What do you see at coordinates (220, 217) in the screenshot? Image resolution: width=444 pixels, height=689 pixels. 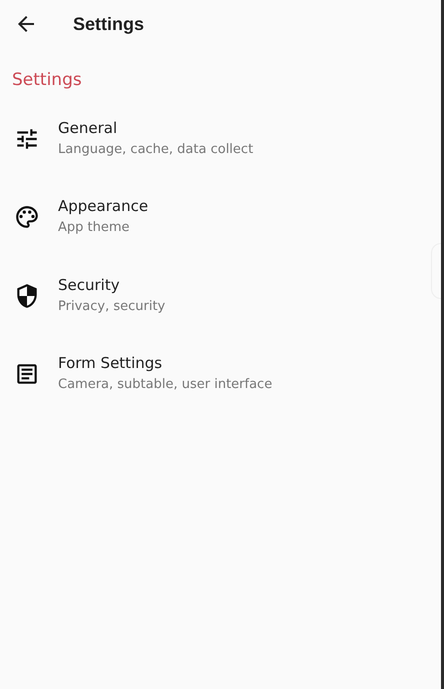 I see `settings-item: Appearance App theme` at bounding box center [220, 217].